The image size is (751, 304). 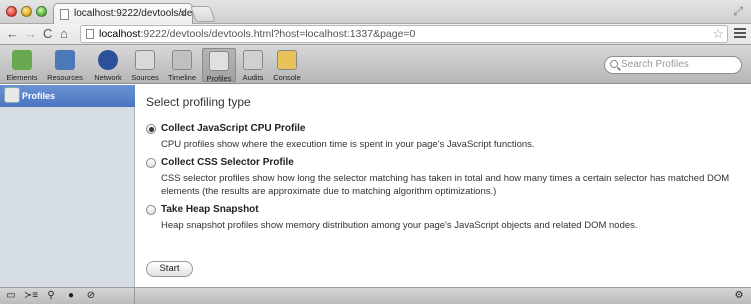 I want to click on fullscreen-icon: ⤢, so click(x=738, y=11).